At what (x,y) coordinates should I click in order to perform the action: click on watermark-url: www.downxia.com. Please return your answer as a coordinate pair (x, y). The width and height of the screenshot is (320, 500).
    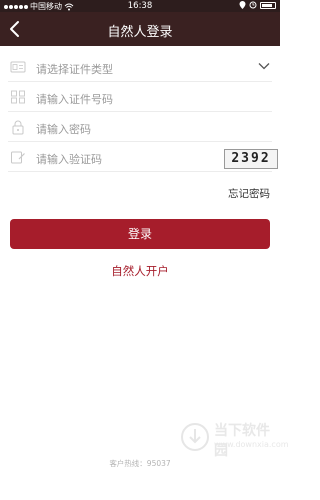
    Looking at the image, I should click on (251, 444).